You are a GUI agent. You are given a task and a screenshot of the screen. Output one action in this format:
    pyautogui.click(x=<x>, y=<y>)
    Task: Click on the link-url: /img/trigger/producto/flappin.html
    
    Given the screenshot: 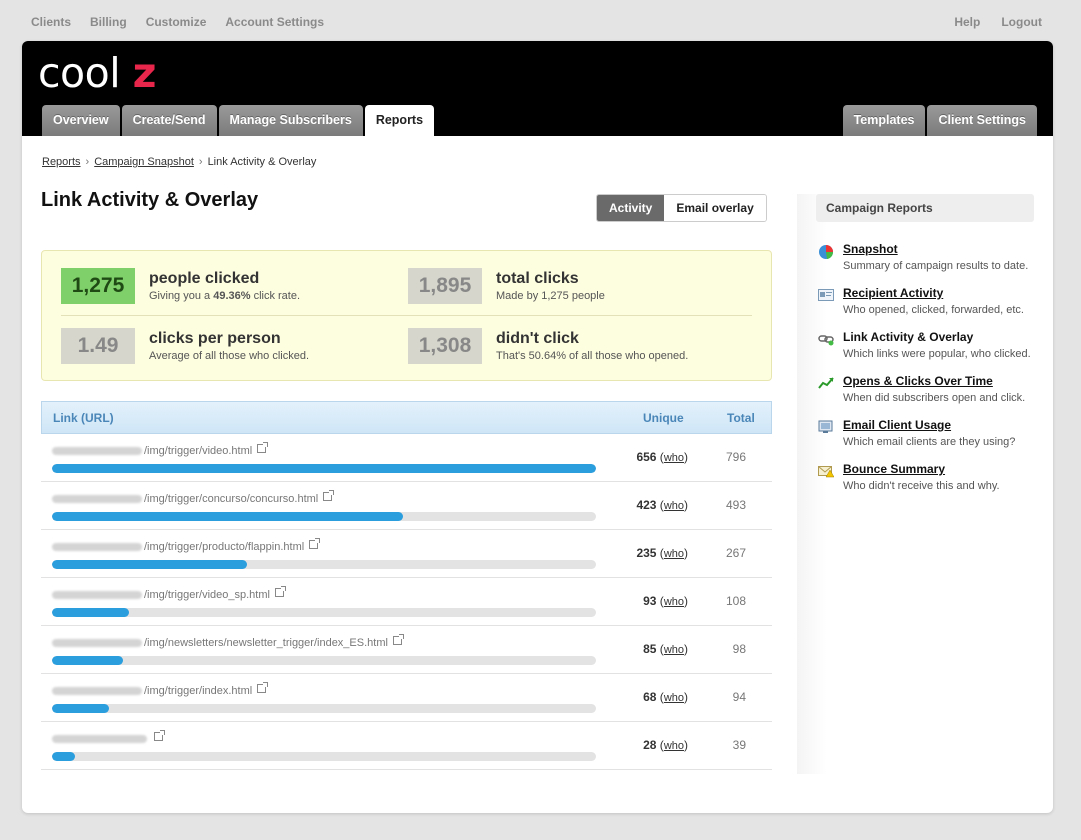 What is the action you would take?
    pyautogui.click(x=186, y=545)
    